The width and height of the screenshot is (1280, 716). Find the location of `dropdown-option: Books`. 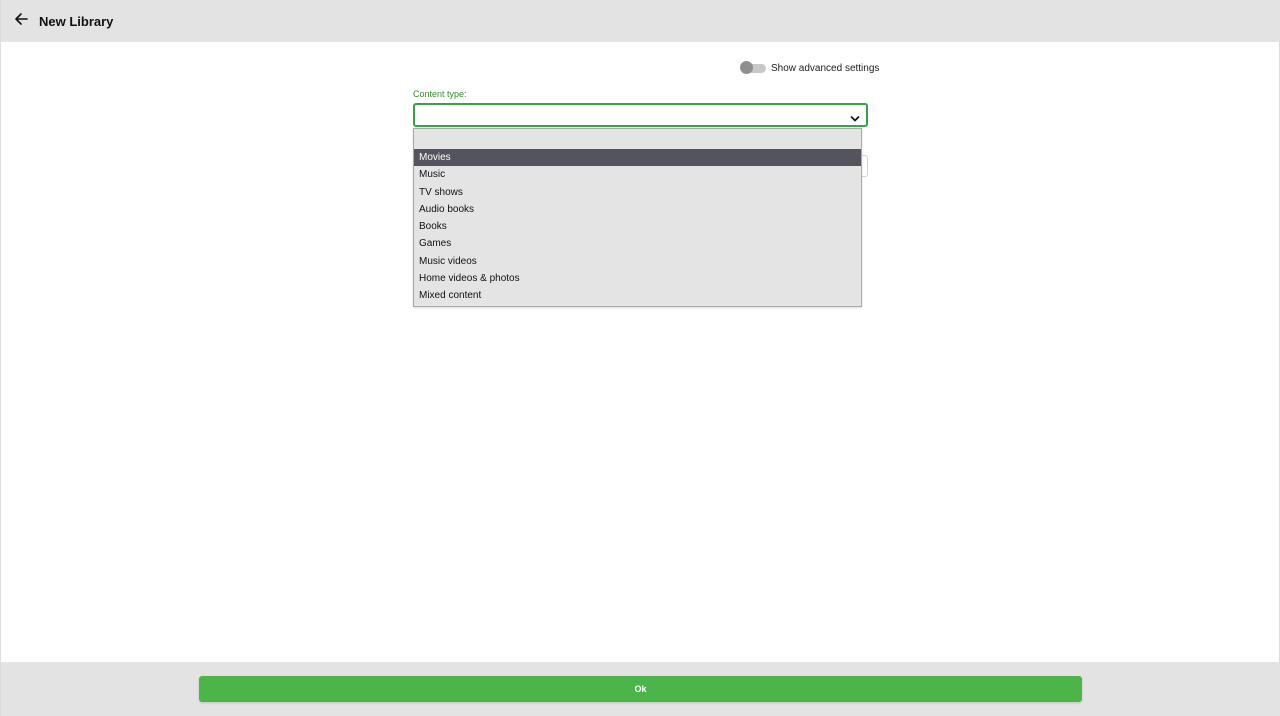

dropdown-option: Books is located at coordinates (637, 226).